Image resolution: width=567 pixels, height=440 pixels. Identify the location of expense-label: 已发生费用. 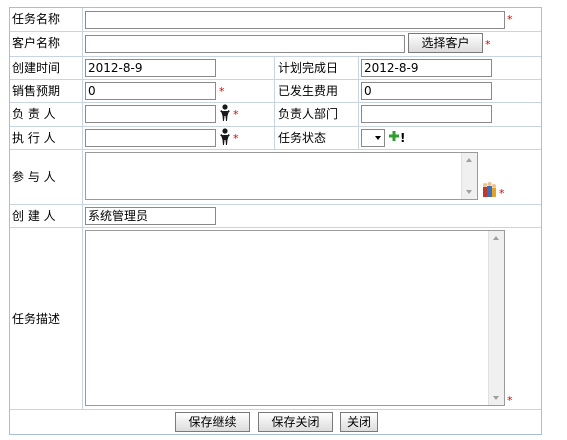
(308, 91).